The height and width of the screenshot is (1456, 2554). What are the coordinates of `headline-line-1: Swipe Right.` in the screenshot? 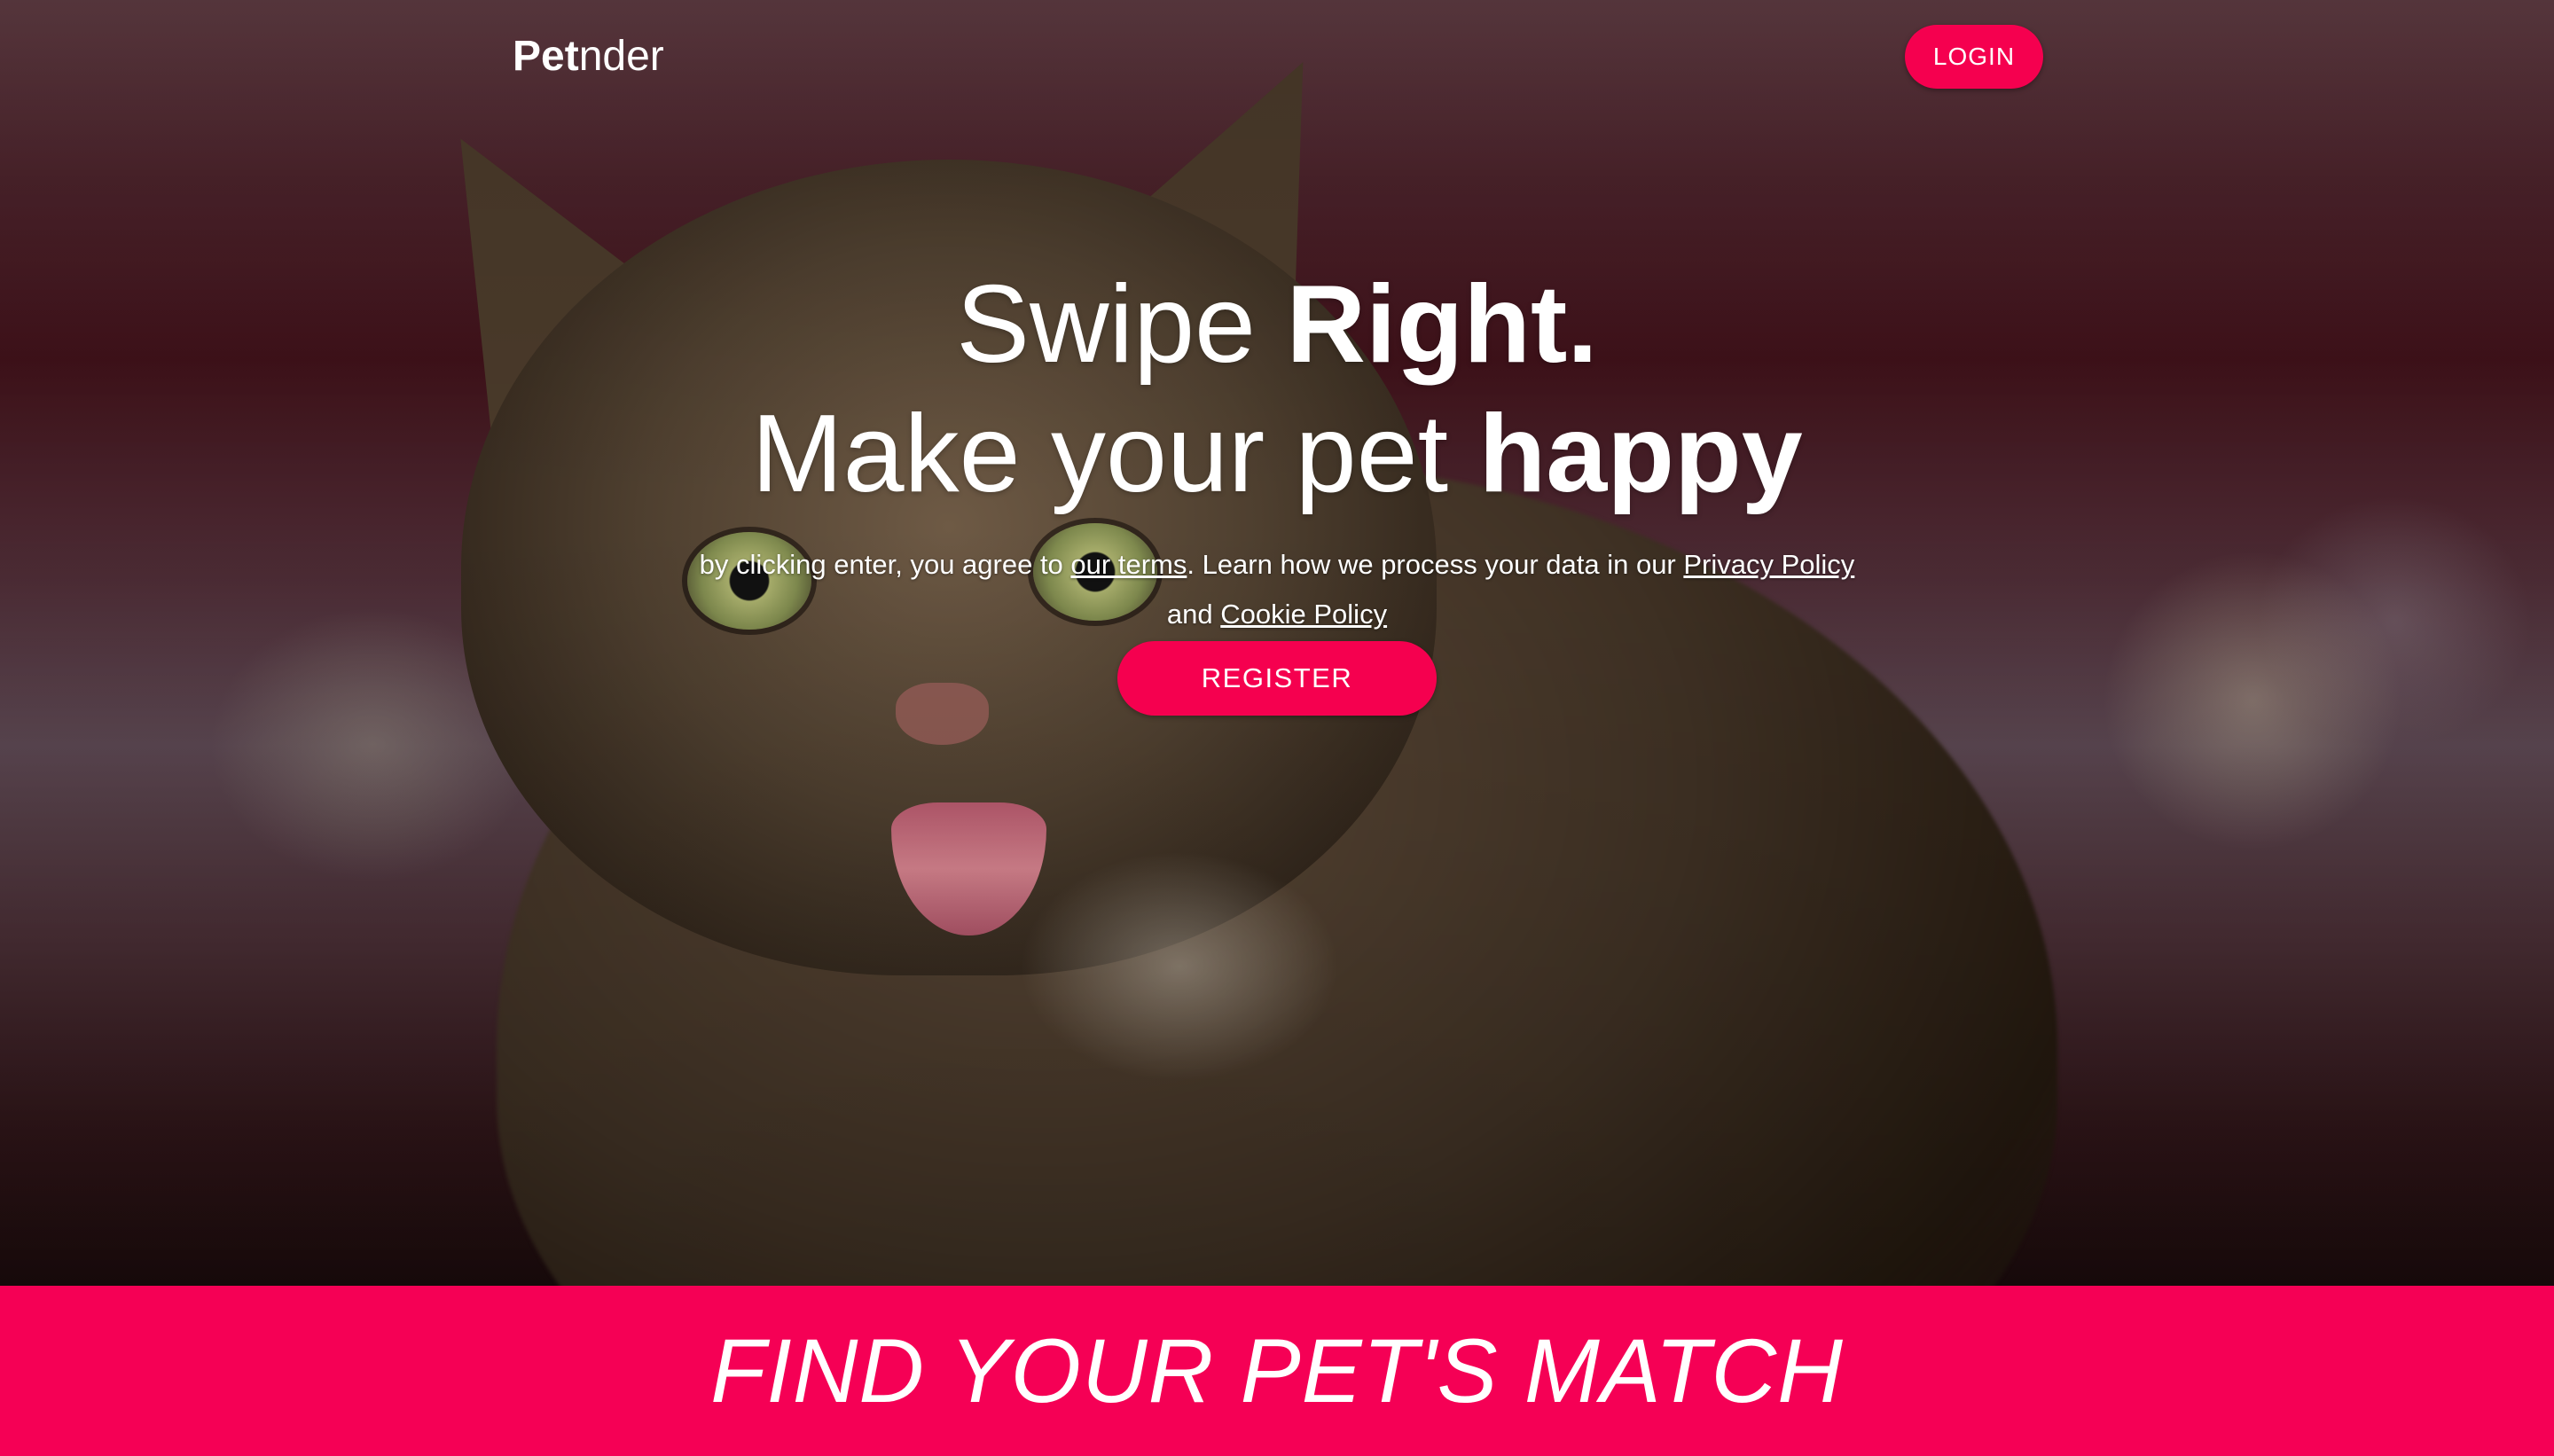 It's located at (1277, 324).